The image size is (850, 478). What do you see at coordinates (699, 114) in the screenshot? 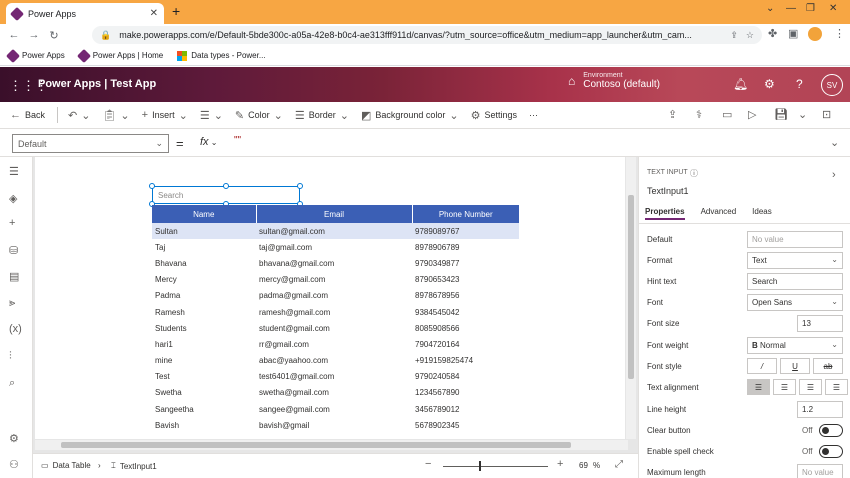
I see `stethoscope-icon: ⚕` at bounding box center [699, 114].